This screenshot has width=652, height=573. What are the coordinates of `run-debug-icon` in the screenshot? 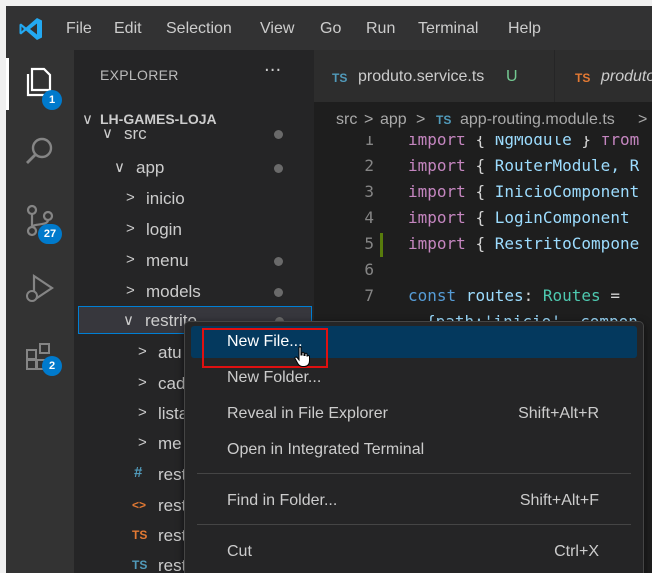 It's located at (40, 288).